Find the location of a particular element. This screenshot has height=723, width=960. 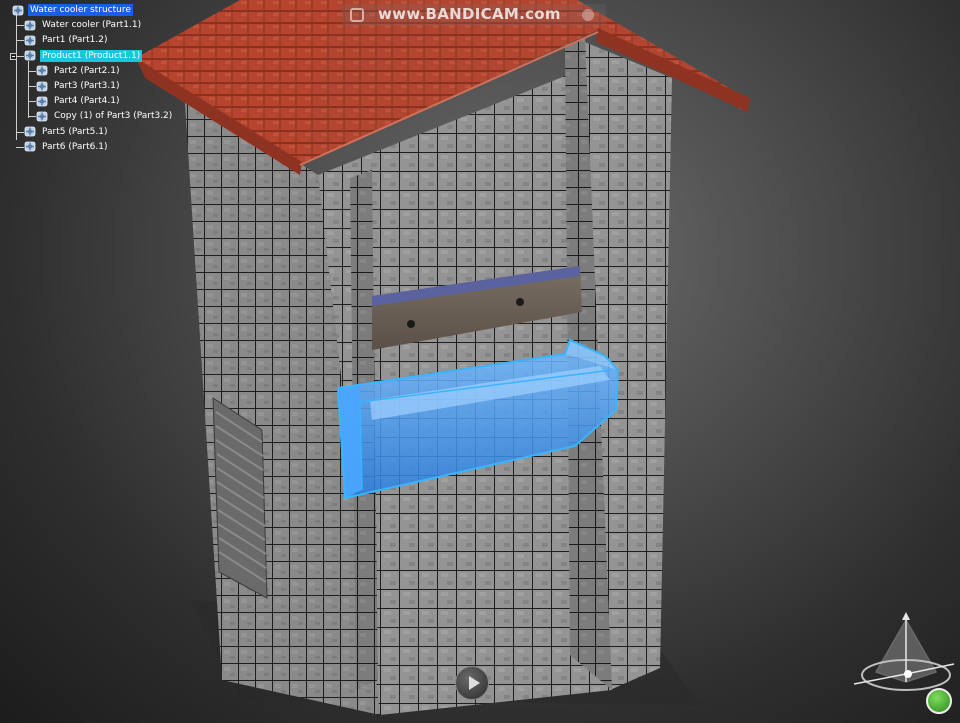

tree-node-label: Product1 (Product1.1) is located at coordinates (91, 55).